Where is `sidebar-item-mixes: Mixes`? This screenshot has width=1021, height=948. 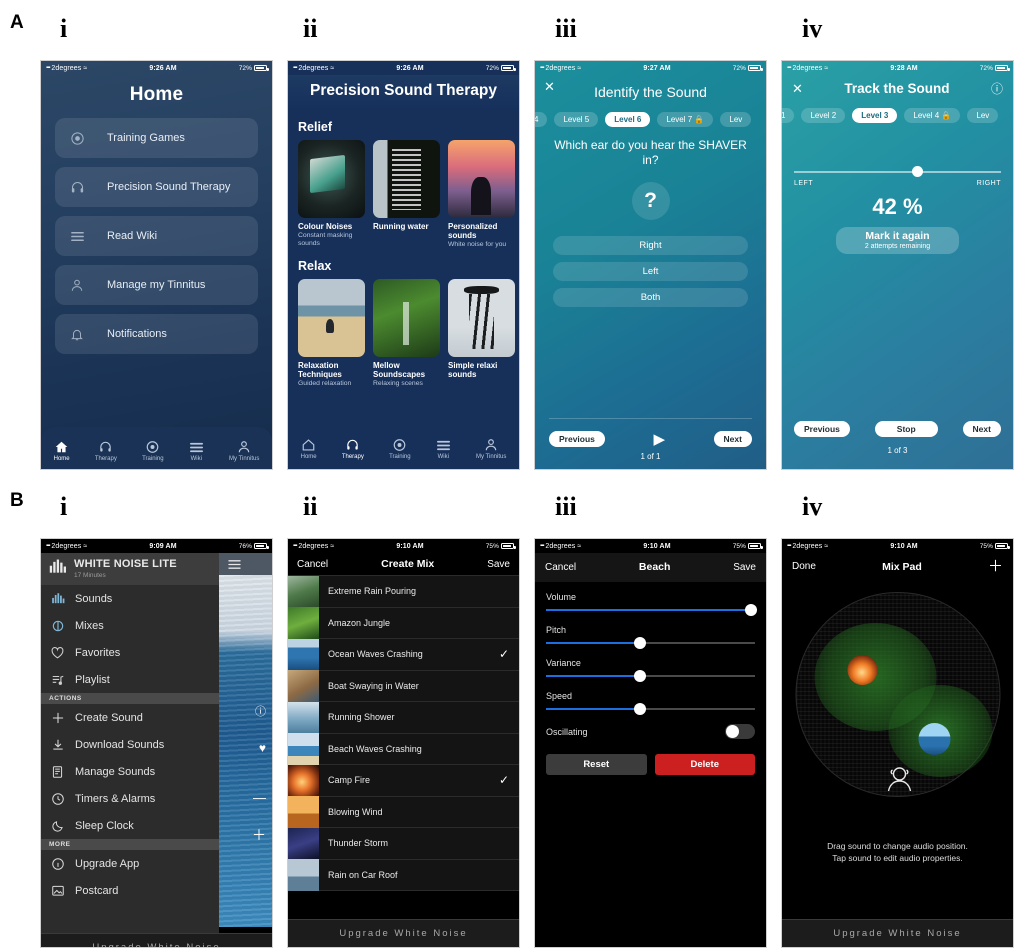
sidebar-item-mixes: Mixes is located at coordinates (130, 625).